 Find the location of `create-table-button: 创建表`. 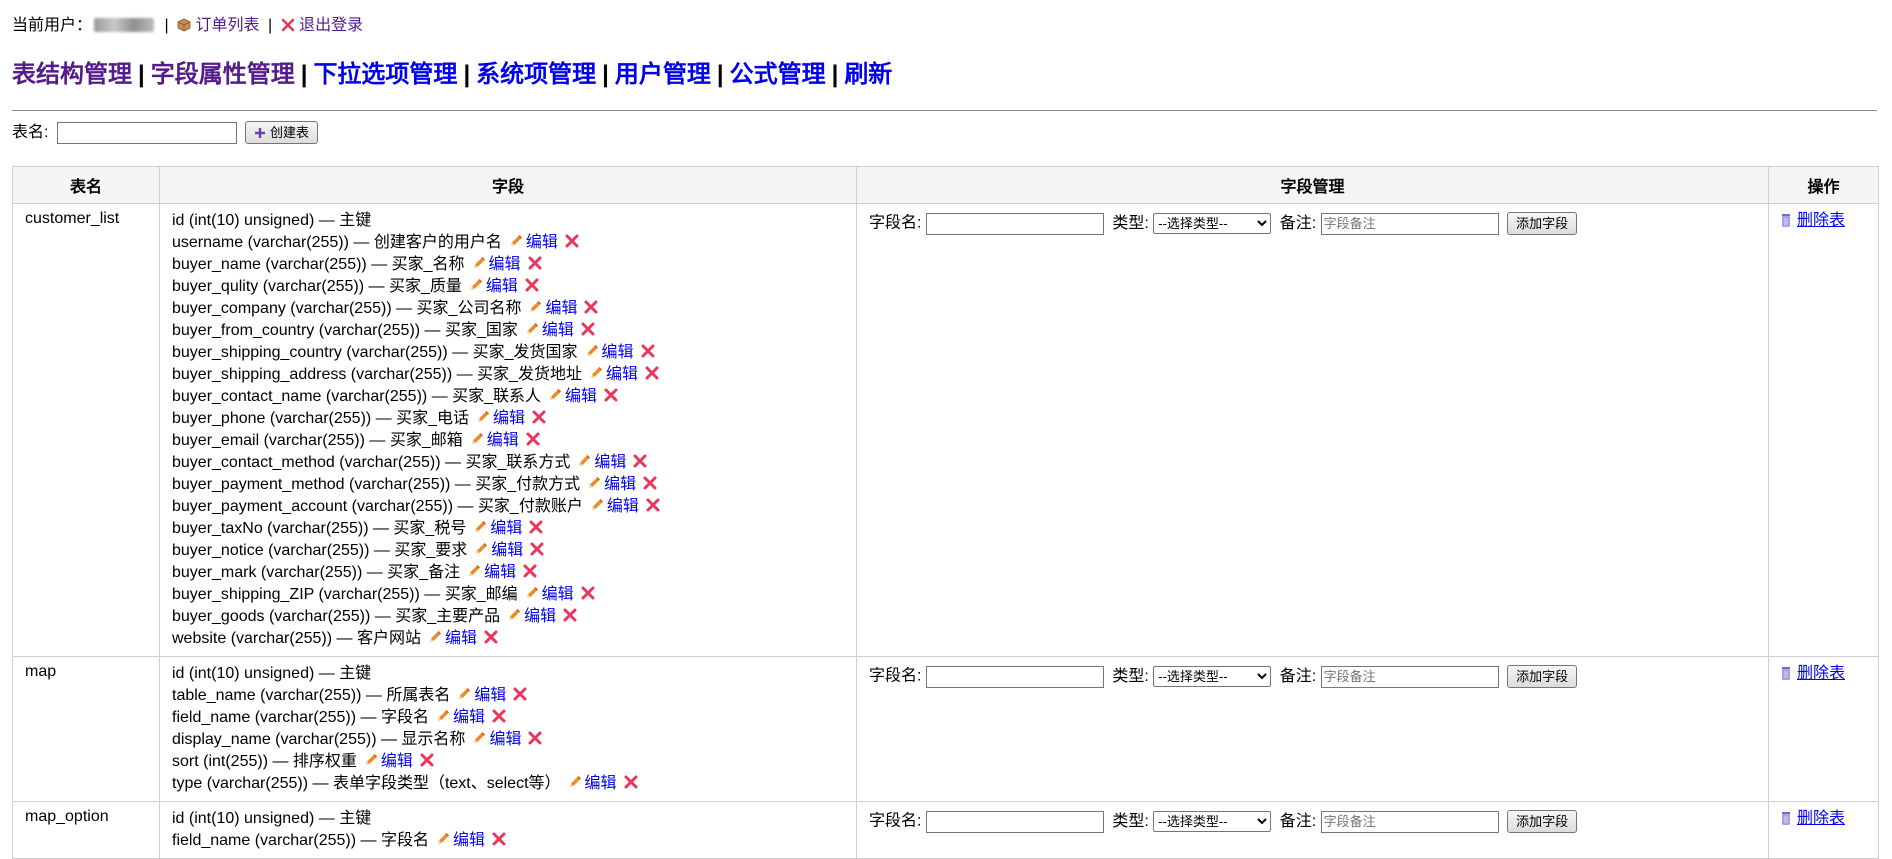

create-table-button: 创建表 is located at coordinates (281, 133).